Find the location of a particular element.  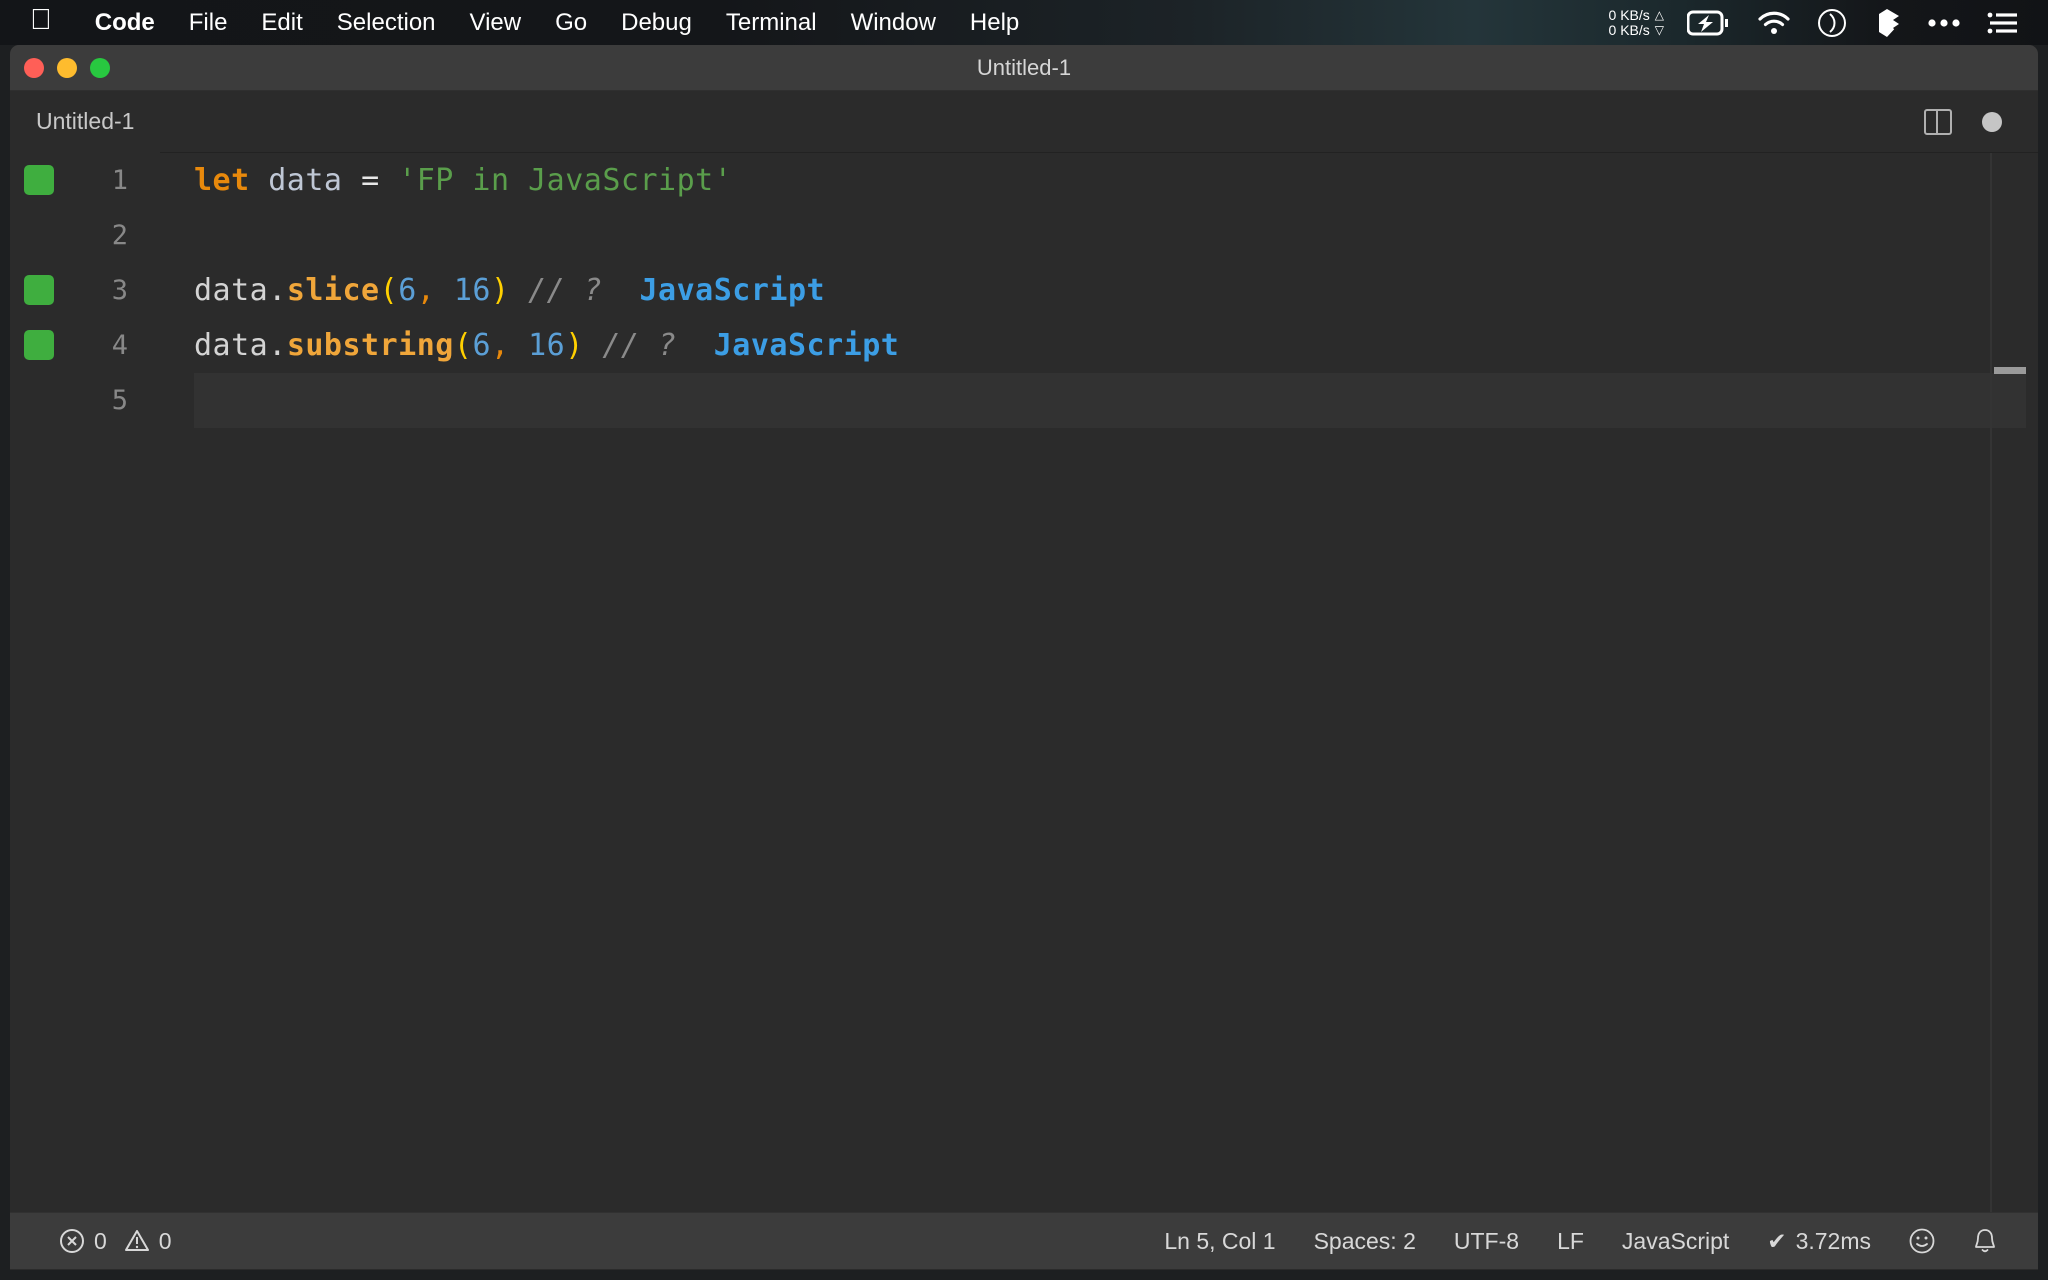

token-fn: substring is located at coordinates (370, 345).